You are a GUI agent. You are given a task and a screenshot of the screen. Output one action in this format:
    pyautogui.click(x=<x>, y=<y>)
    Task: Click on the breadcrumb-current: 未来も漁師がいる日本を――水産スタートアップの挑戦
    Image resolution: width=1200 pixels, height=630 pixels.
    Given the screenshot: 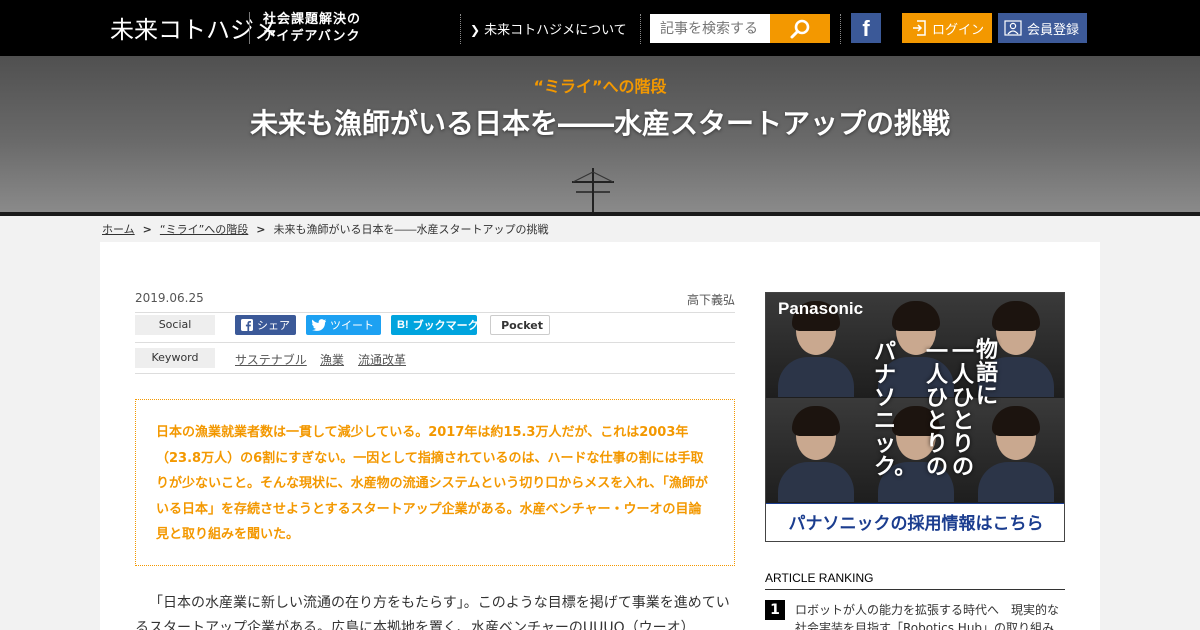 What is the action you would take?
    pyautogui.click(x=411, y=229)
    